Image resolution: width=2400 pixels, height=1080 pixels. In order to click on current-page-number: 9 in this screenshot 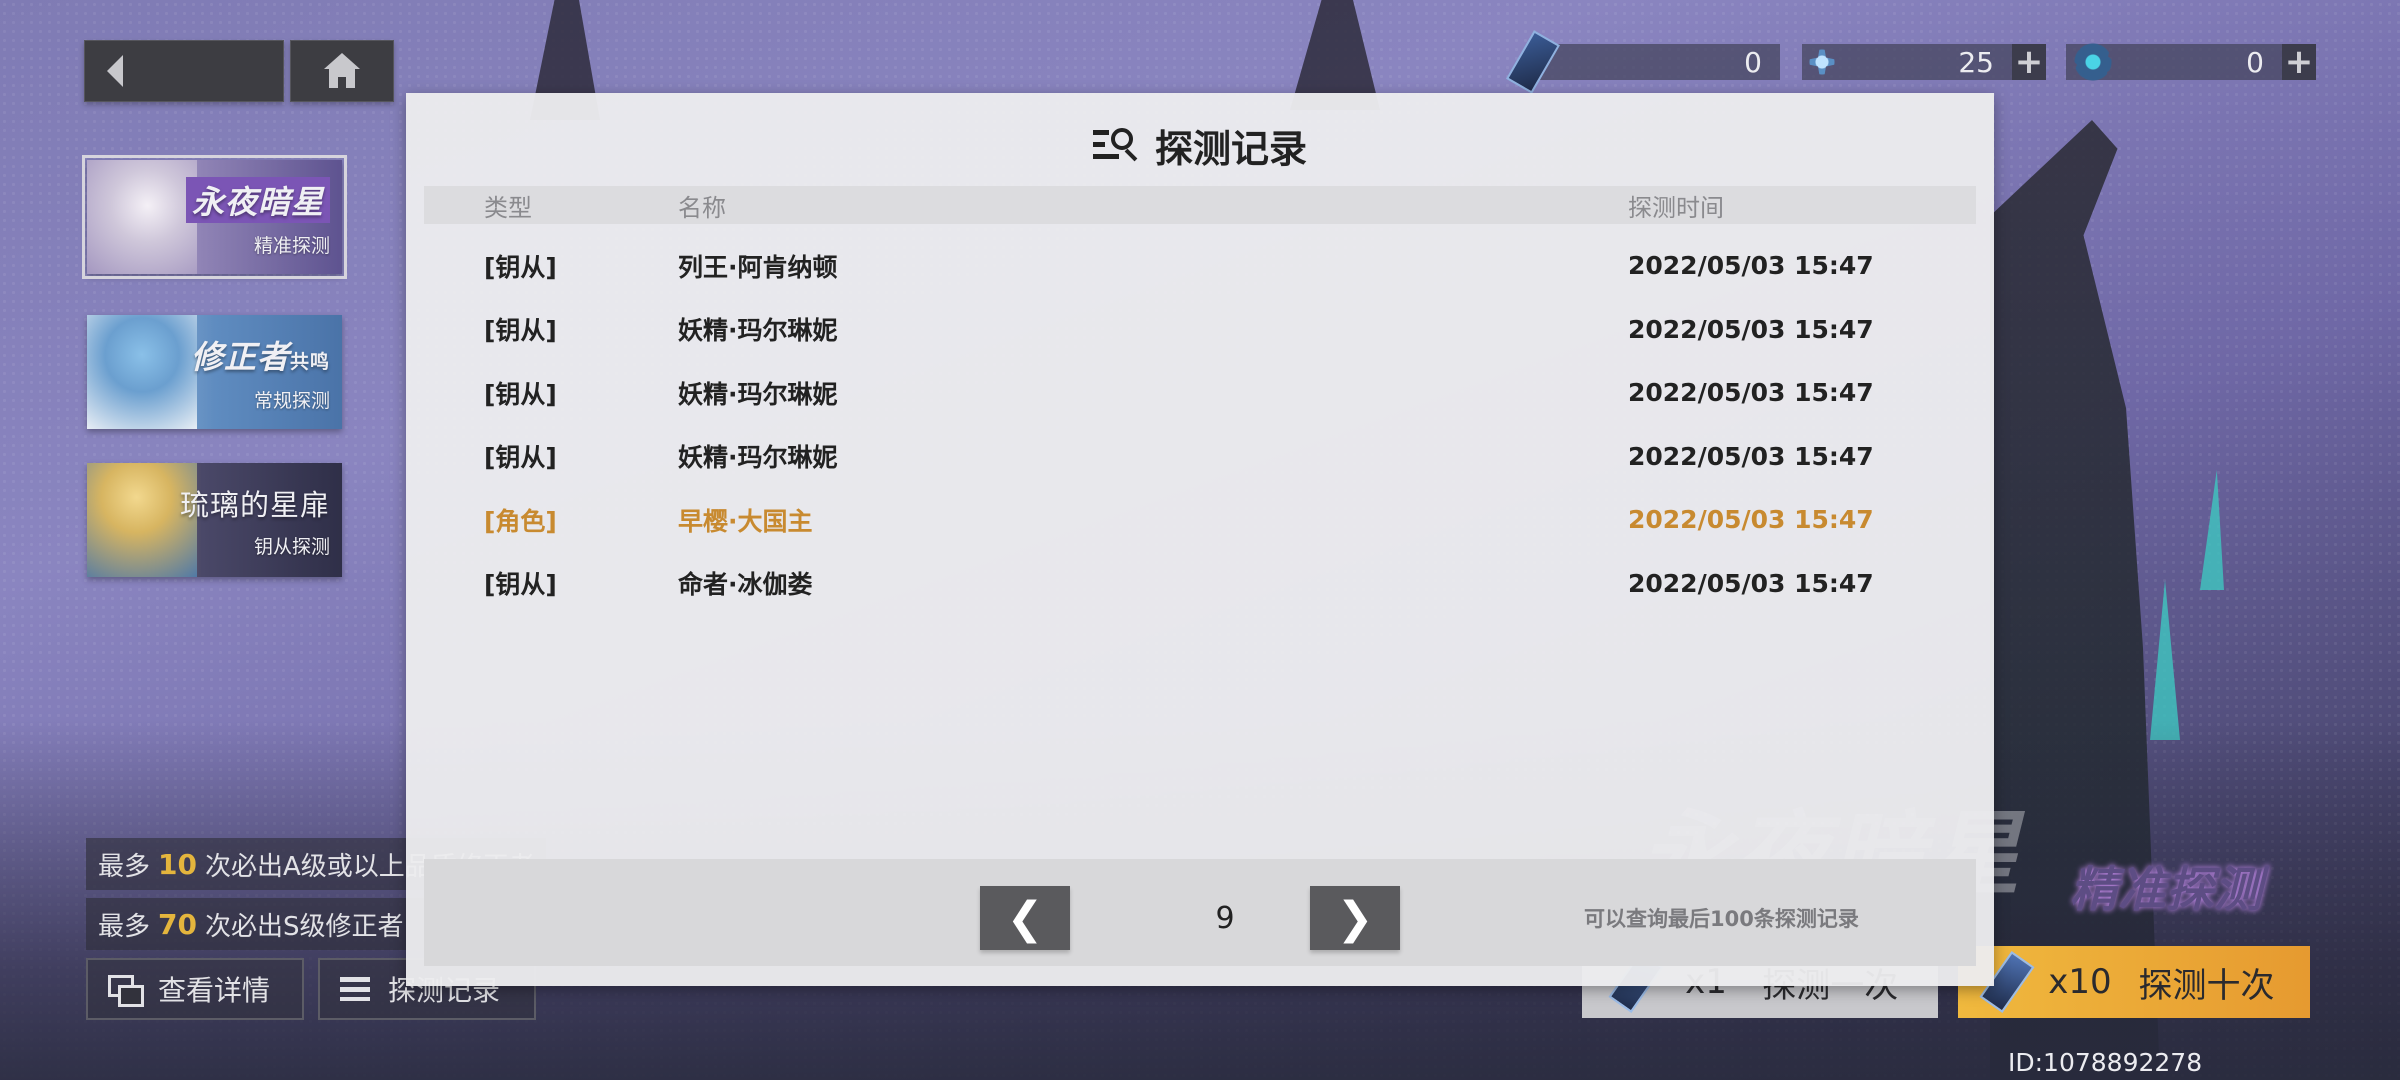, I will do `click(1225, 918)`.